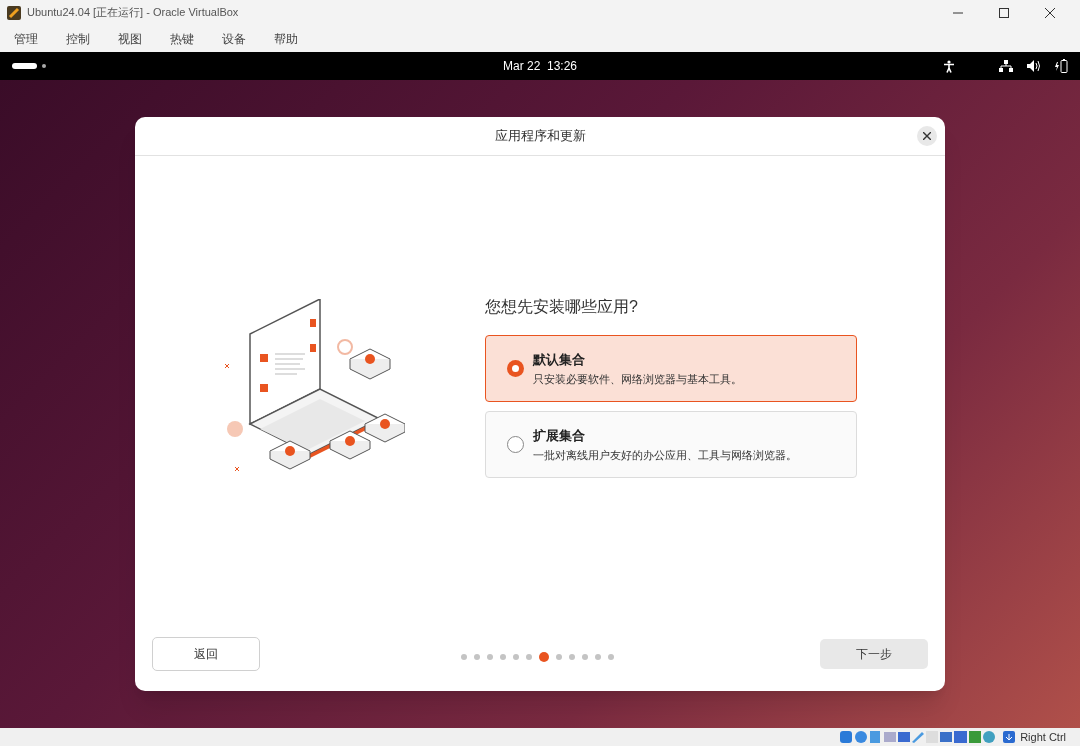 The image size is (1080, 746). Describe the element at coordinates (1009, 737) in the screenshot. I see `keyboard-capture-icon` at that location.